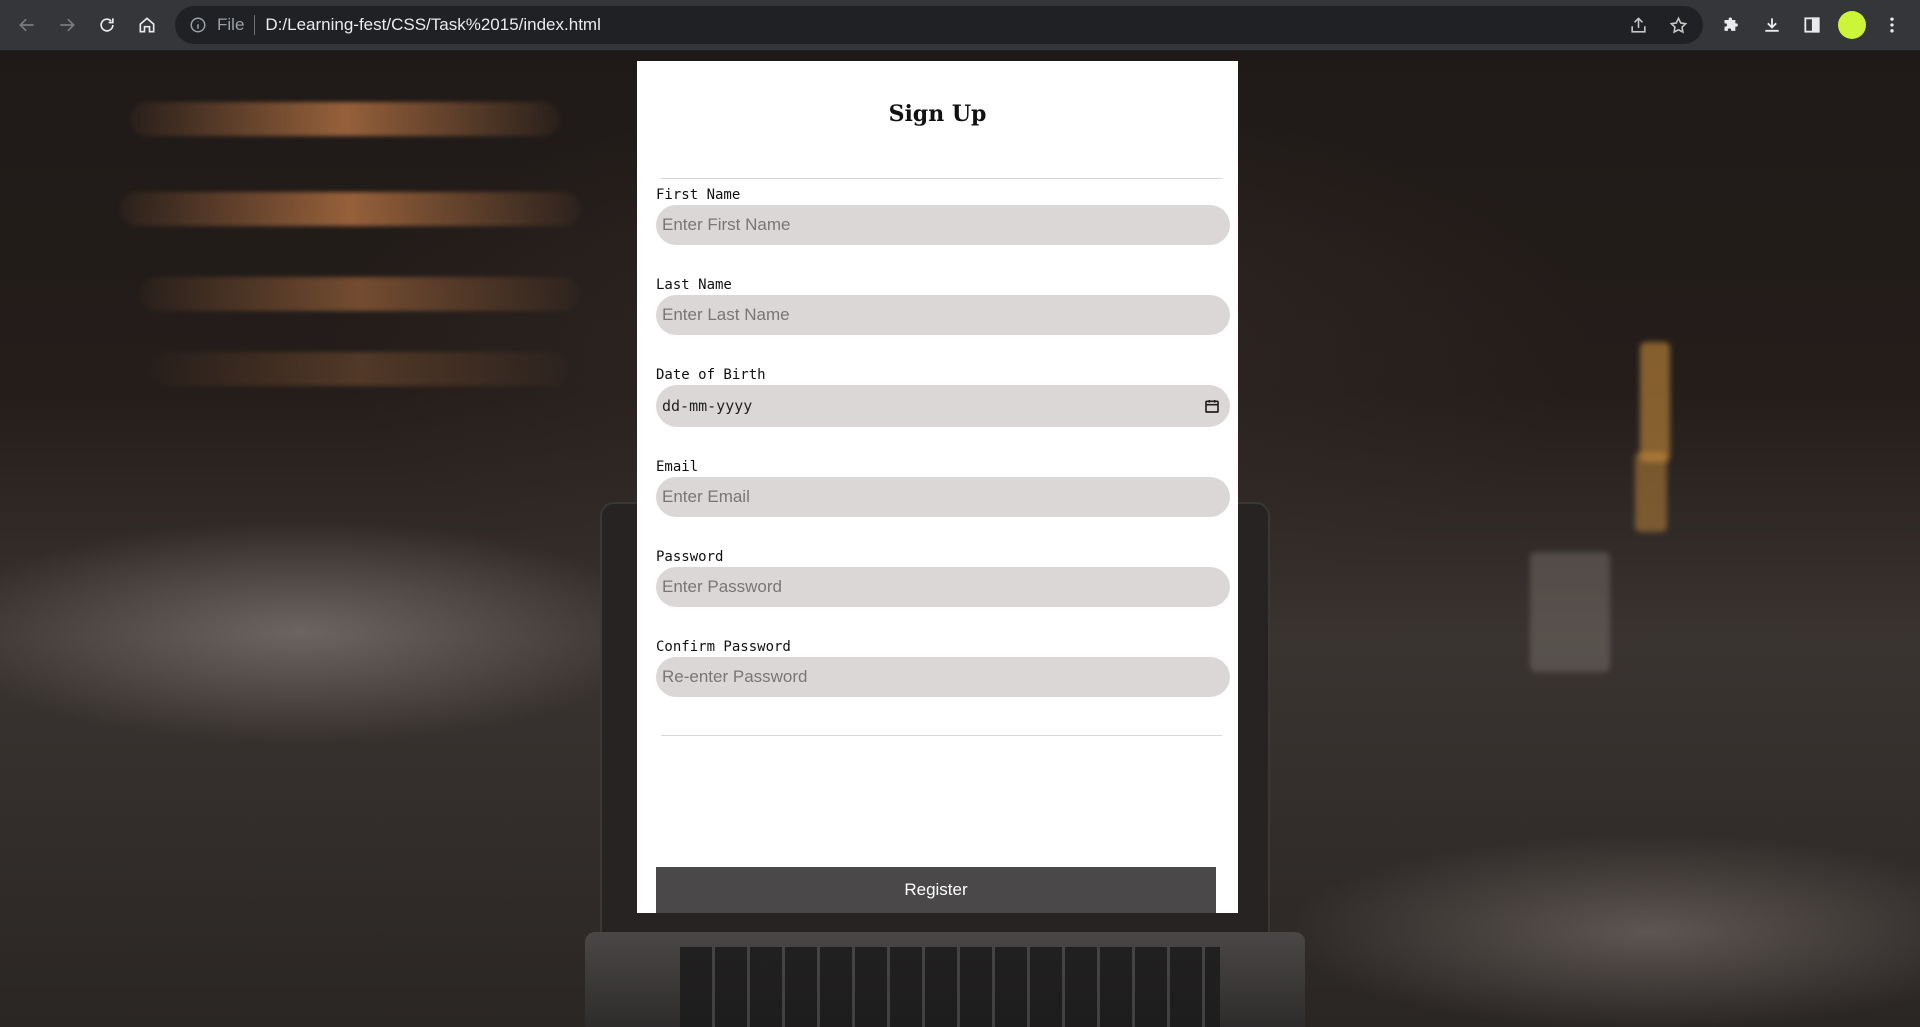  I want to click on reload-button, so click(107, 25).